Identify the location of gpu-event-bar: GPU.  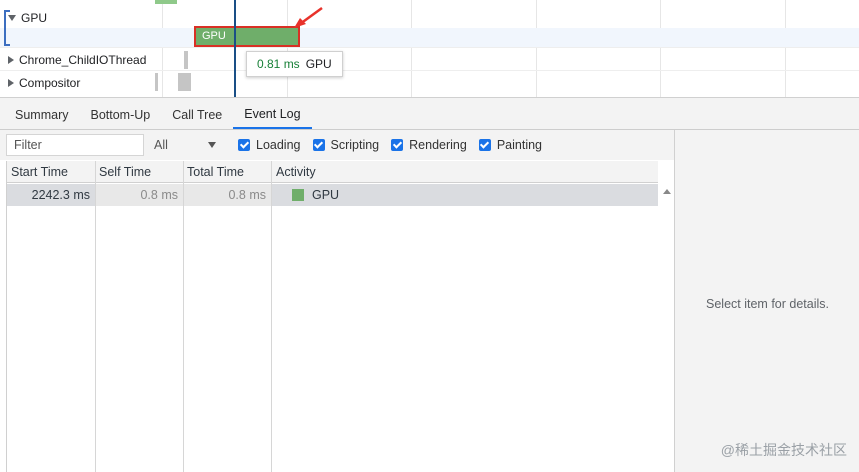
(247, 36).